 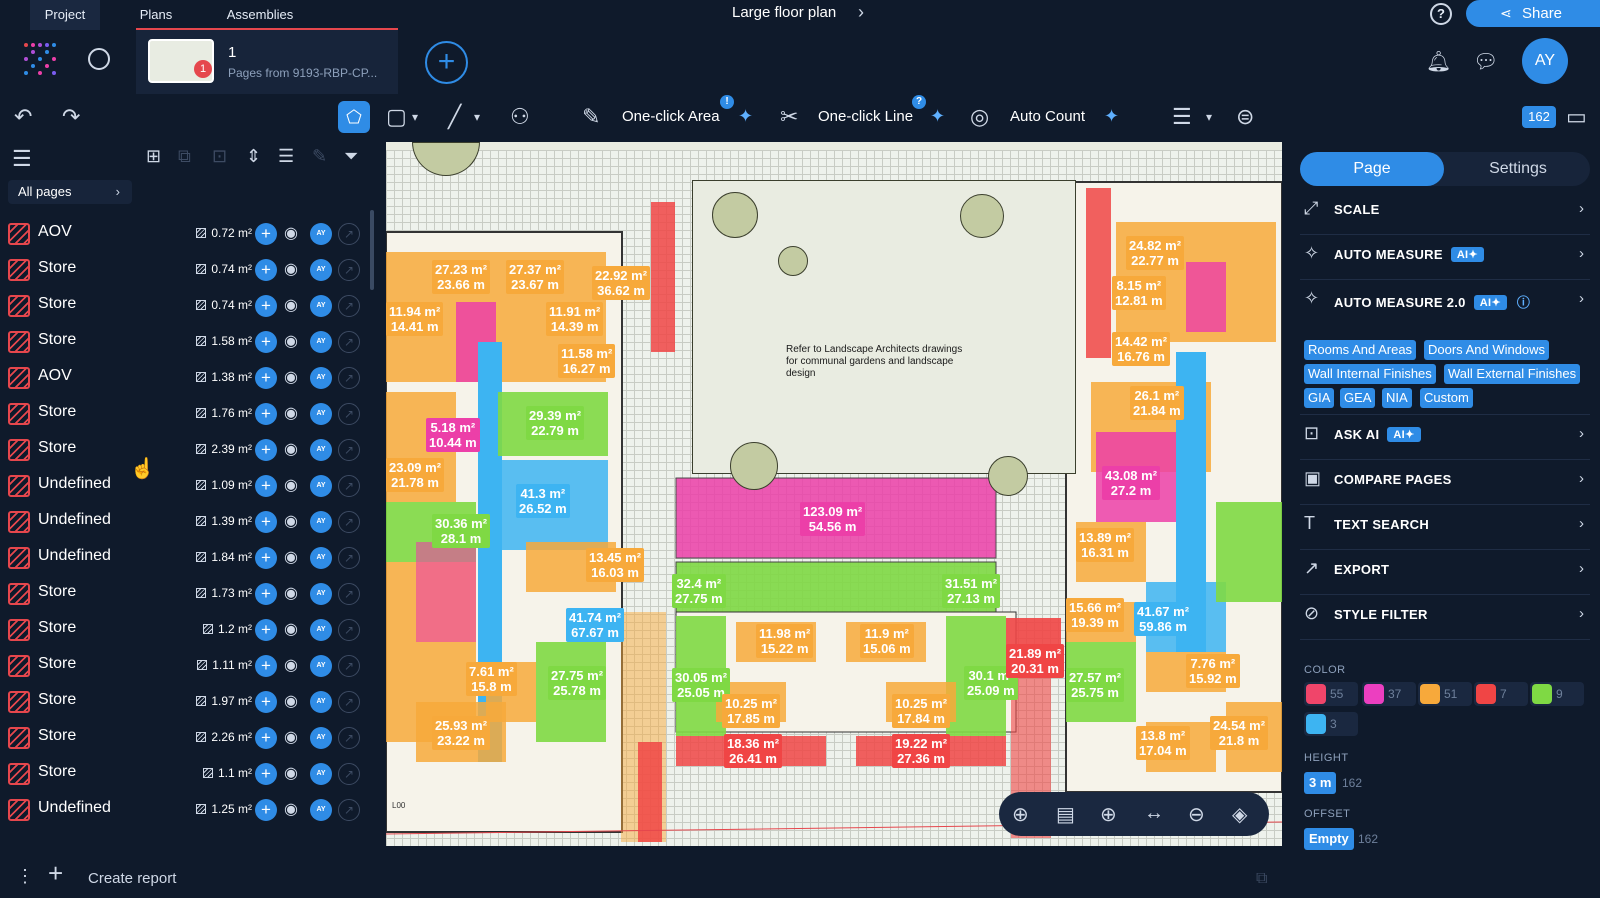 I want to click on add-page-button: +, so click(x=446, y=62).